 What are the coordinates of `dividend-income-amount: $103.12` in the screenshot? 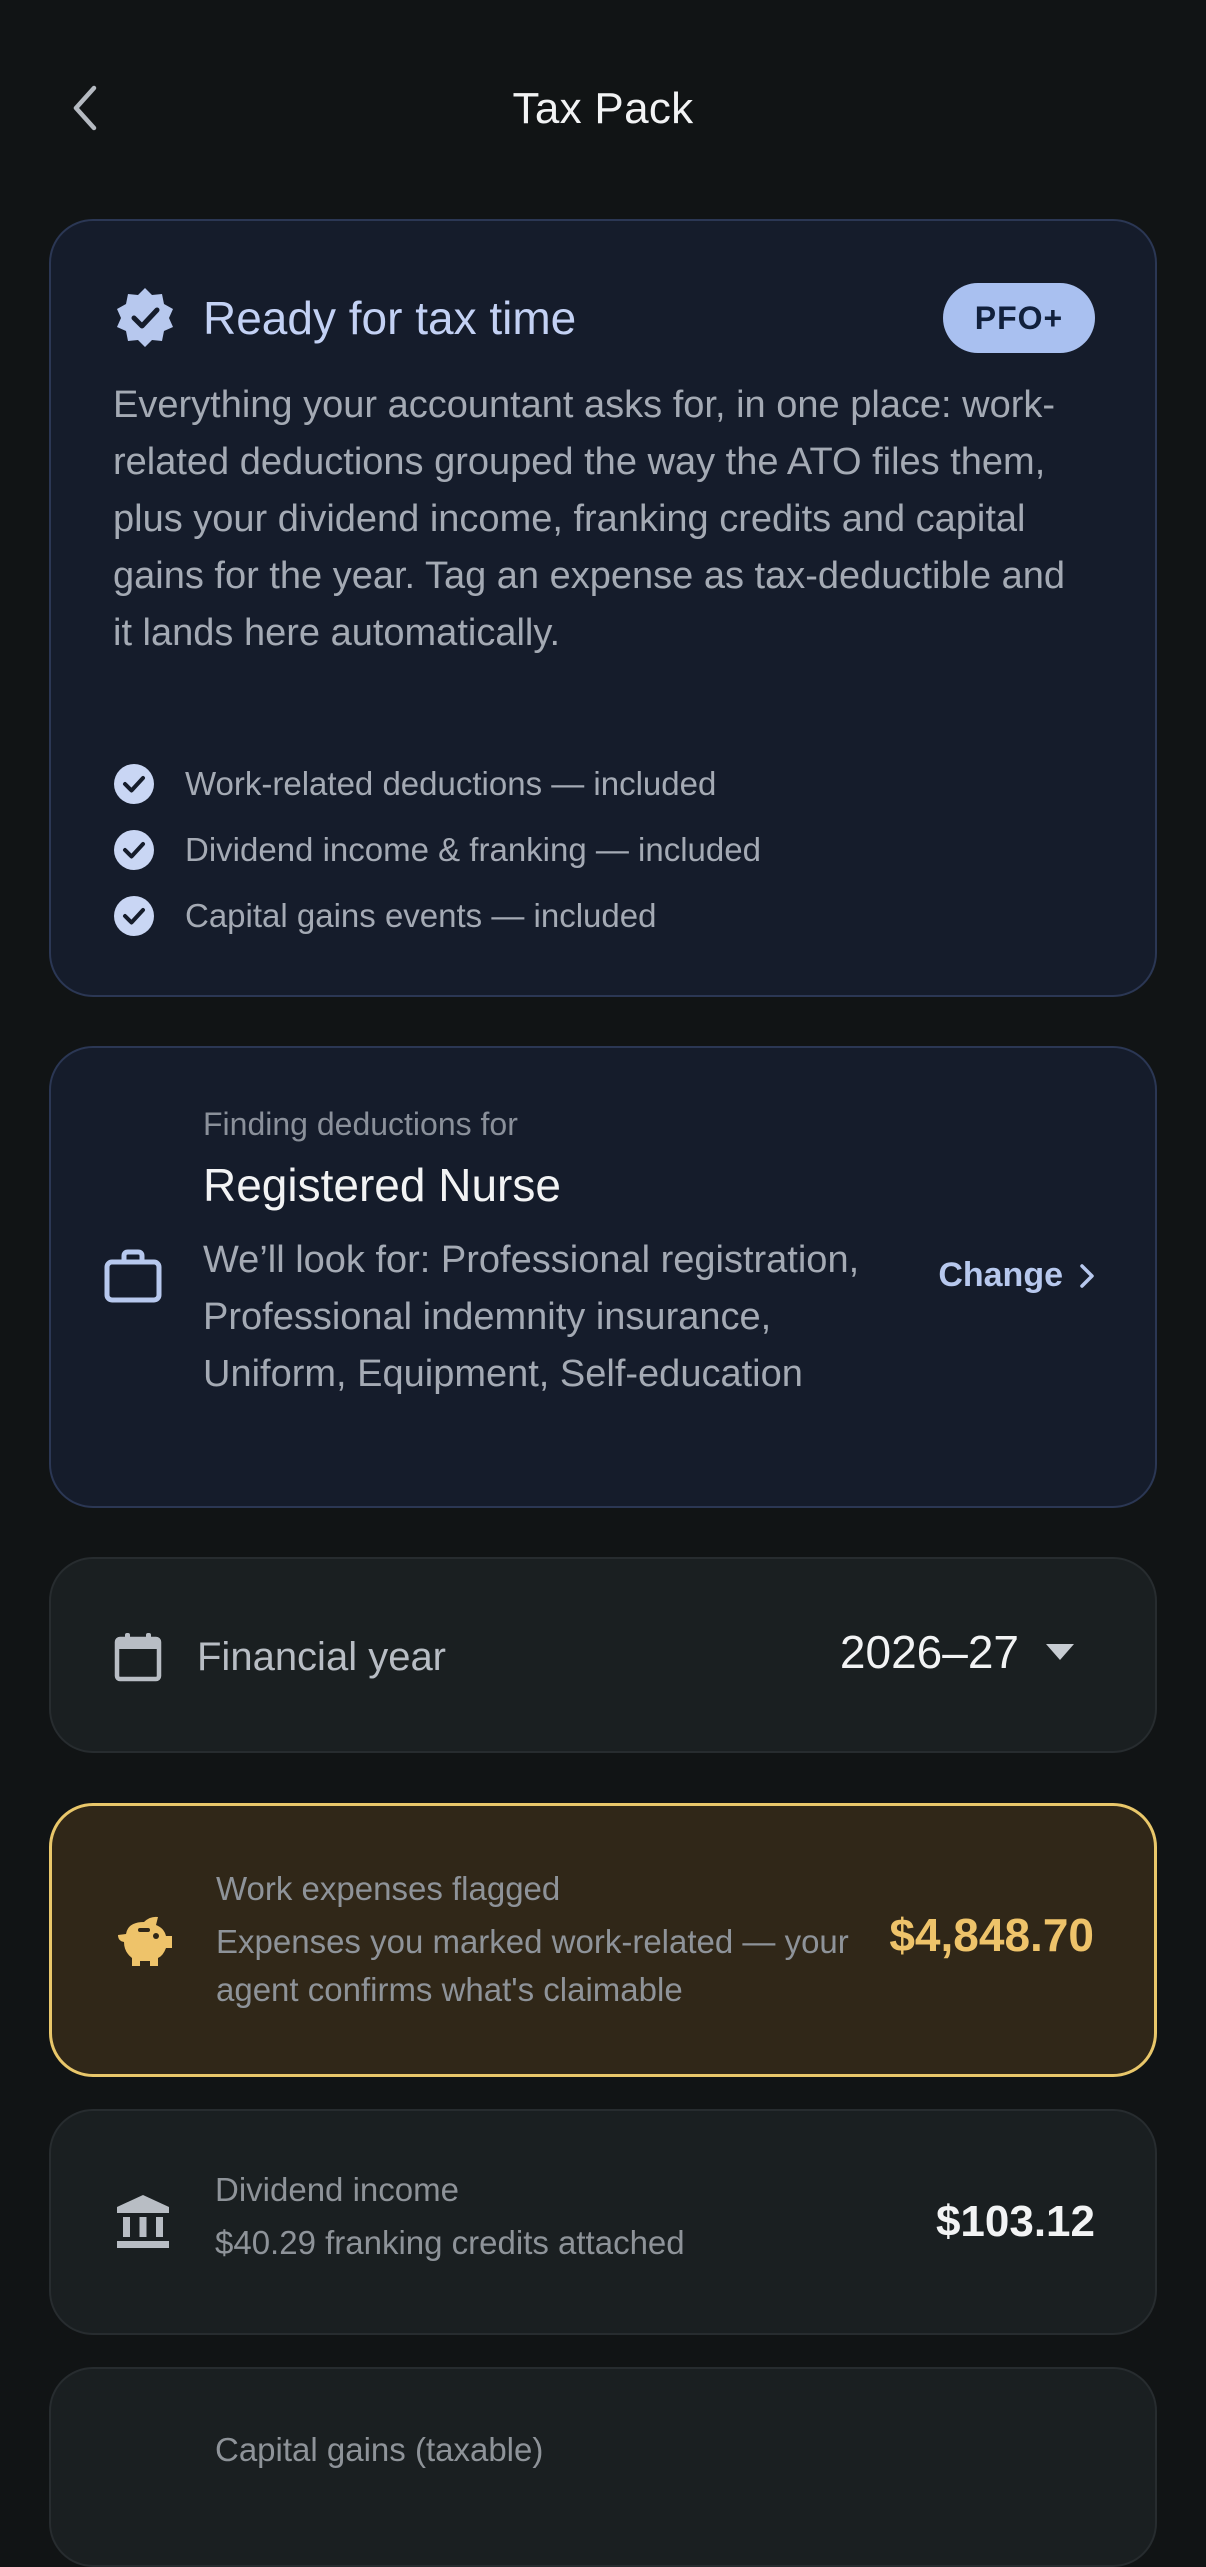 It's located at (1015, 2221).